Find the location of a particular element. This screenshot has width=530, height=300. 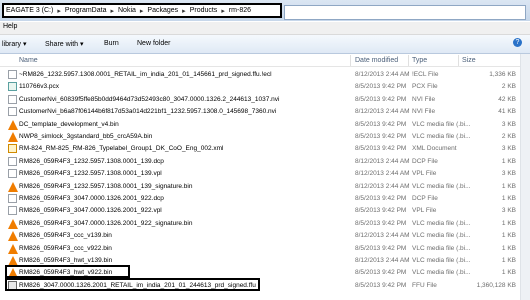

file-type: PCX File is located at coordinates (425, 87).